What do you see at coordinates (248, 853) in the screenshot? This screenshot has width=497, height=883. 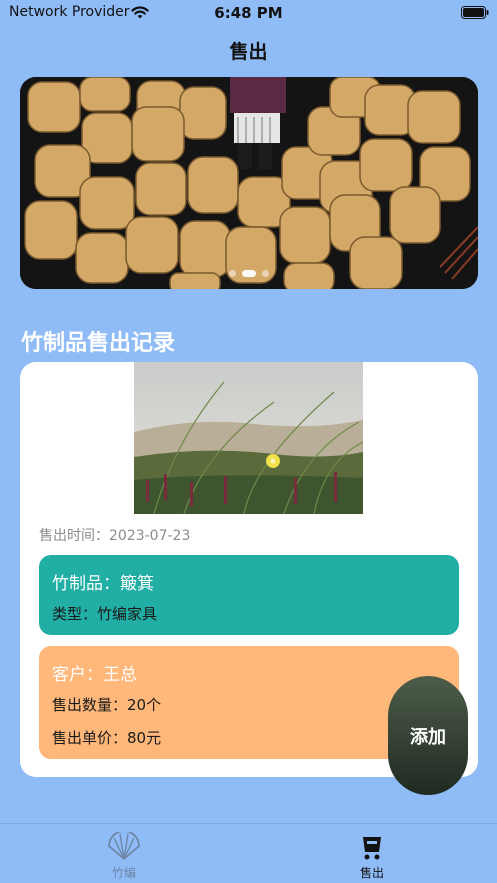 I see `tab-bar: 竹编 售出` at bounding box center [248, 853].